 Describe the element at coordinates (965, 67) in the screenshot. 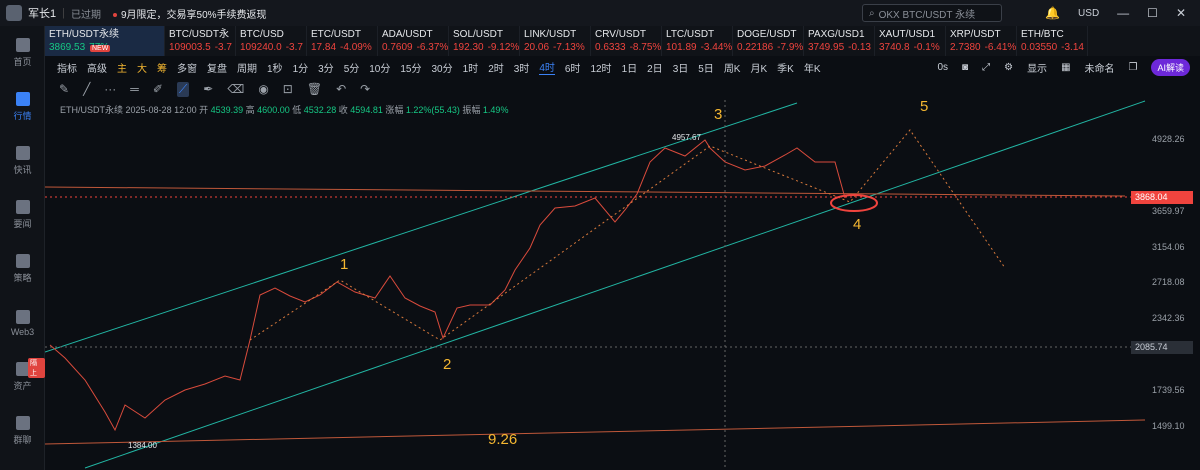

I see `camera-icon: ◙` at that location.